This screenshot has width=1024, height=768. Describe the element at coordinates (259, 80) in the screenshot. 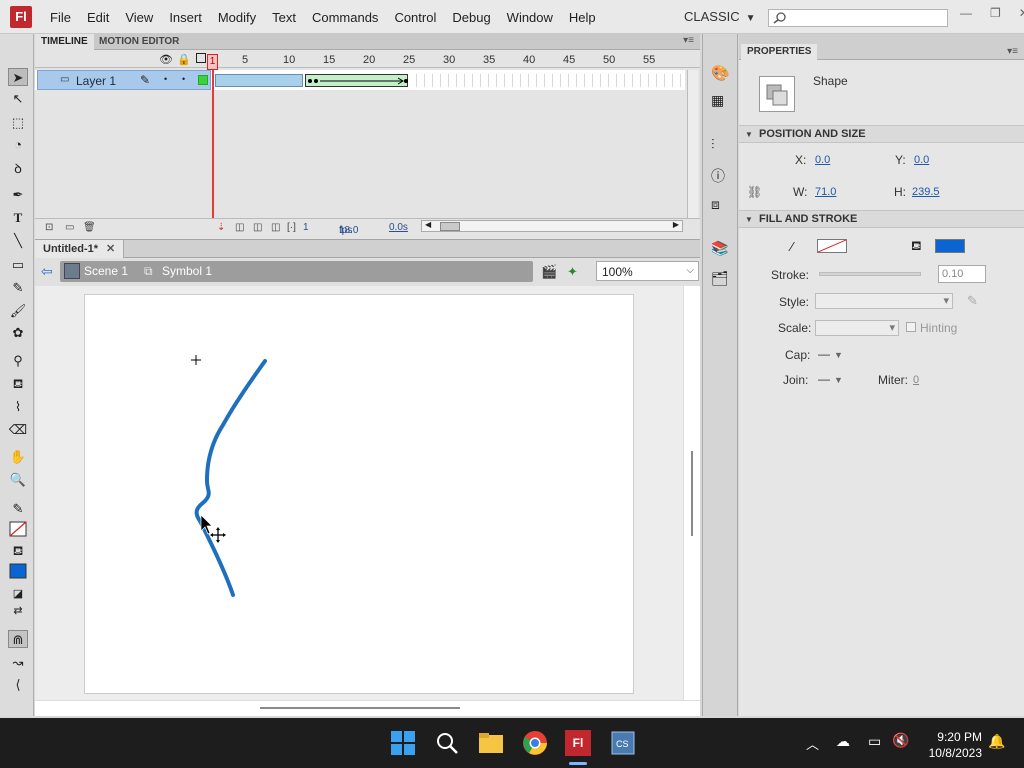

I see `motion-tween-span` at that location.